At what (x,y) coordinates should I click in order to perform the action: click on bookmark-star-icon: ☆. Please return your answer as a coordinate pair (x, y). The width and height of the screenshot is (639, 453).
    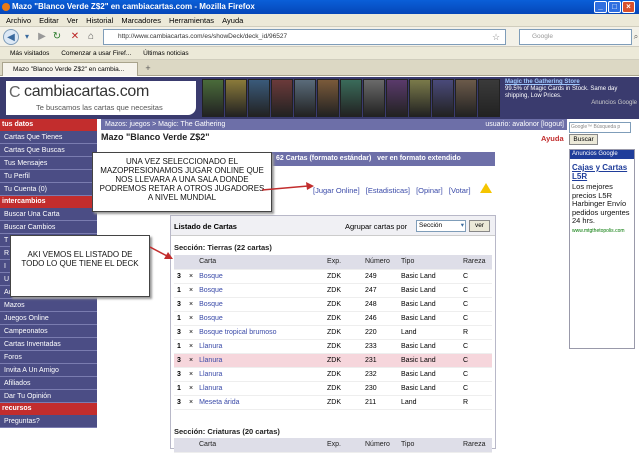
    Looking at the image, I should click on (496, 37).